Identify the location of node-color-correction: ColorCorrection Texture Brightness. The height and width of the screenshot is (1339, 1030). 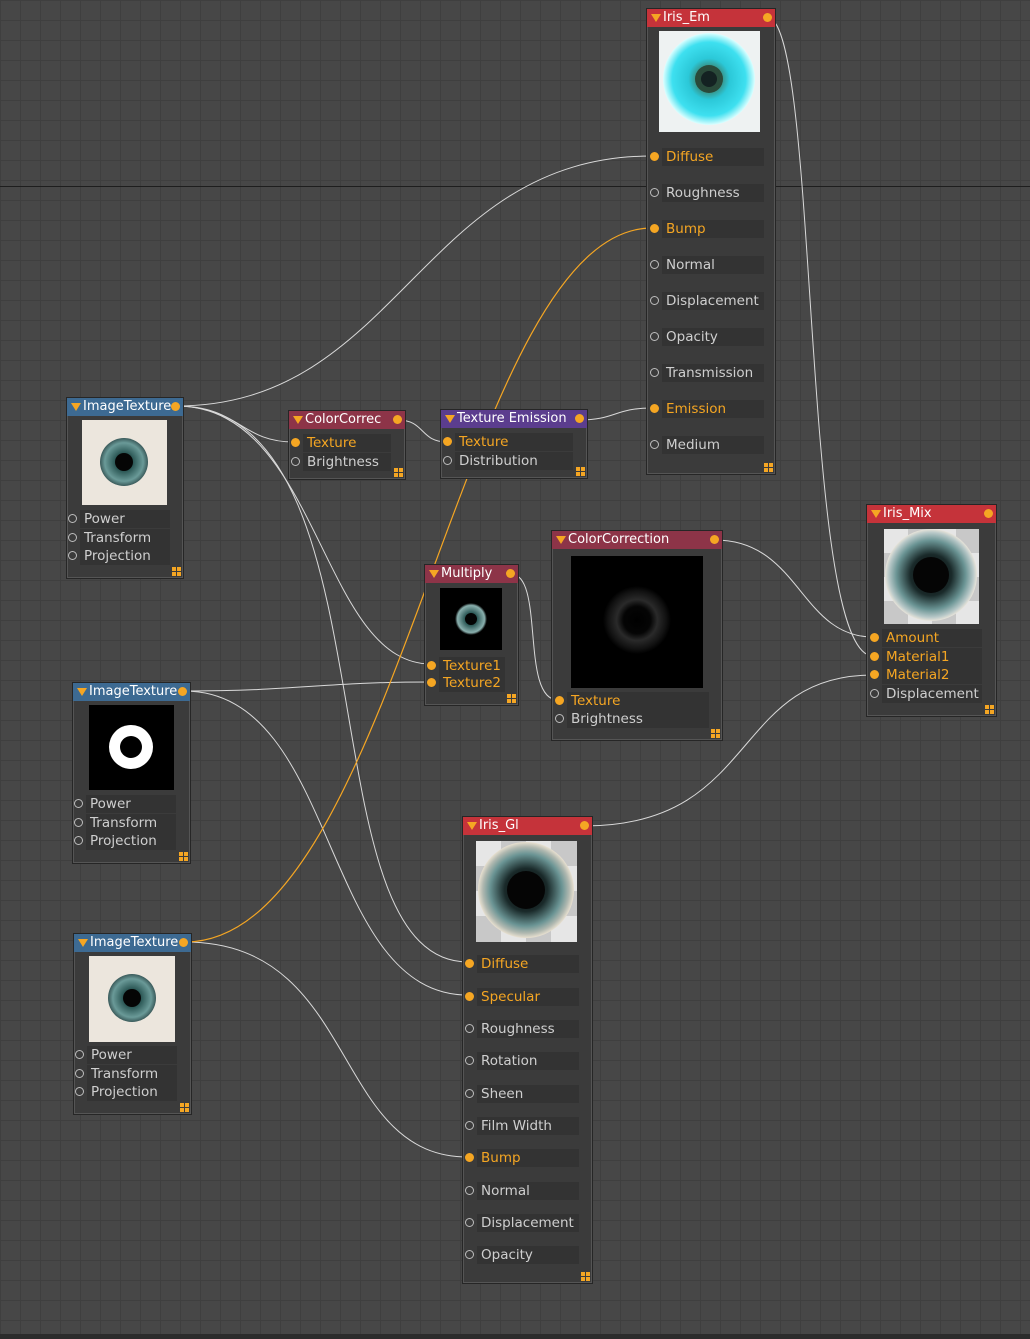
(637, 635).